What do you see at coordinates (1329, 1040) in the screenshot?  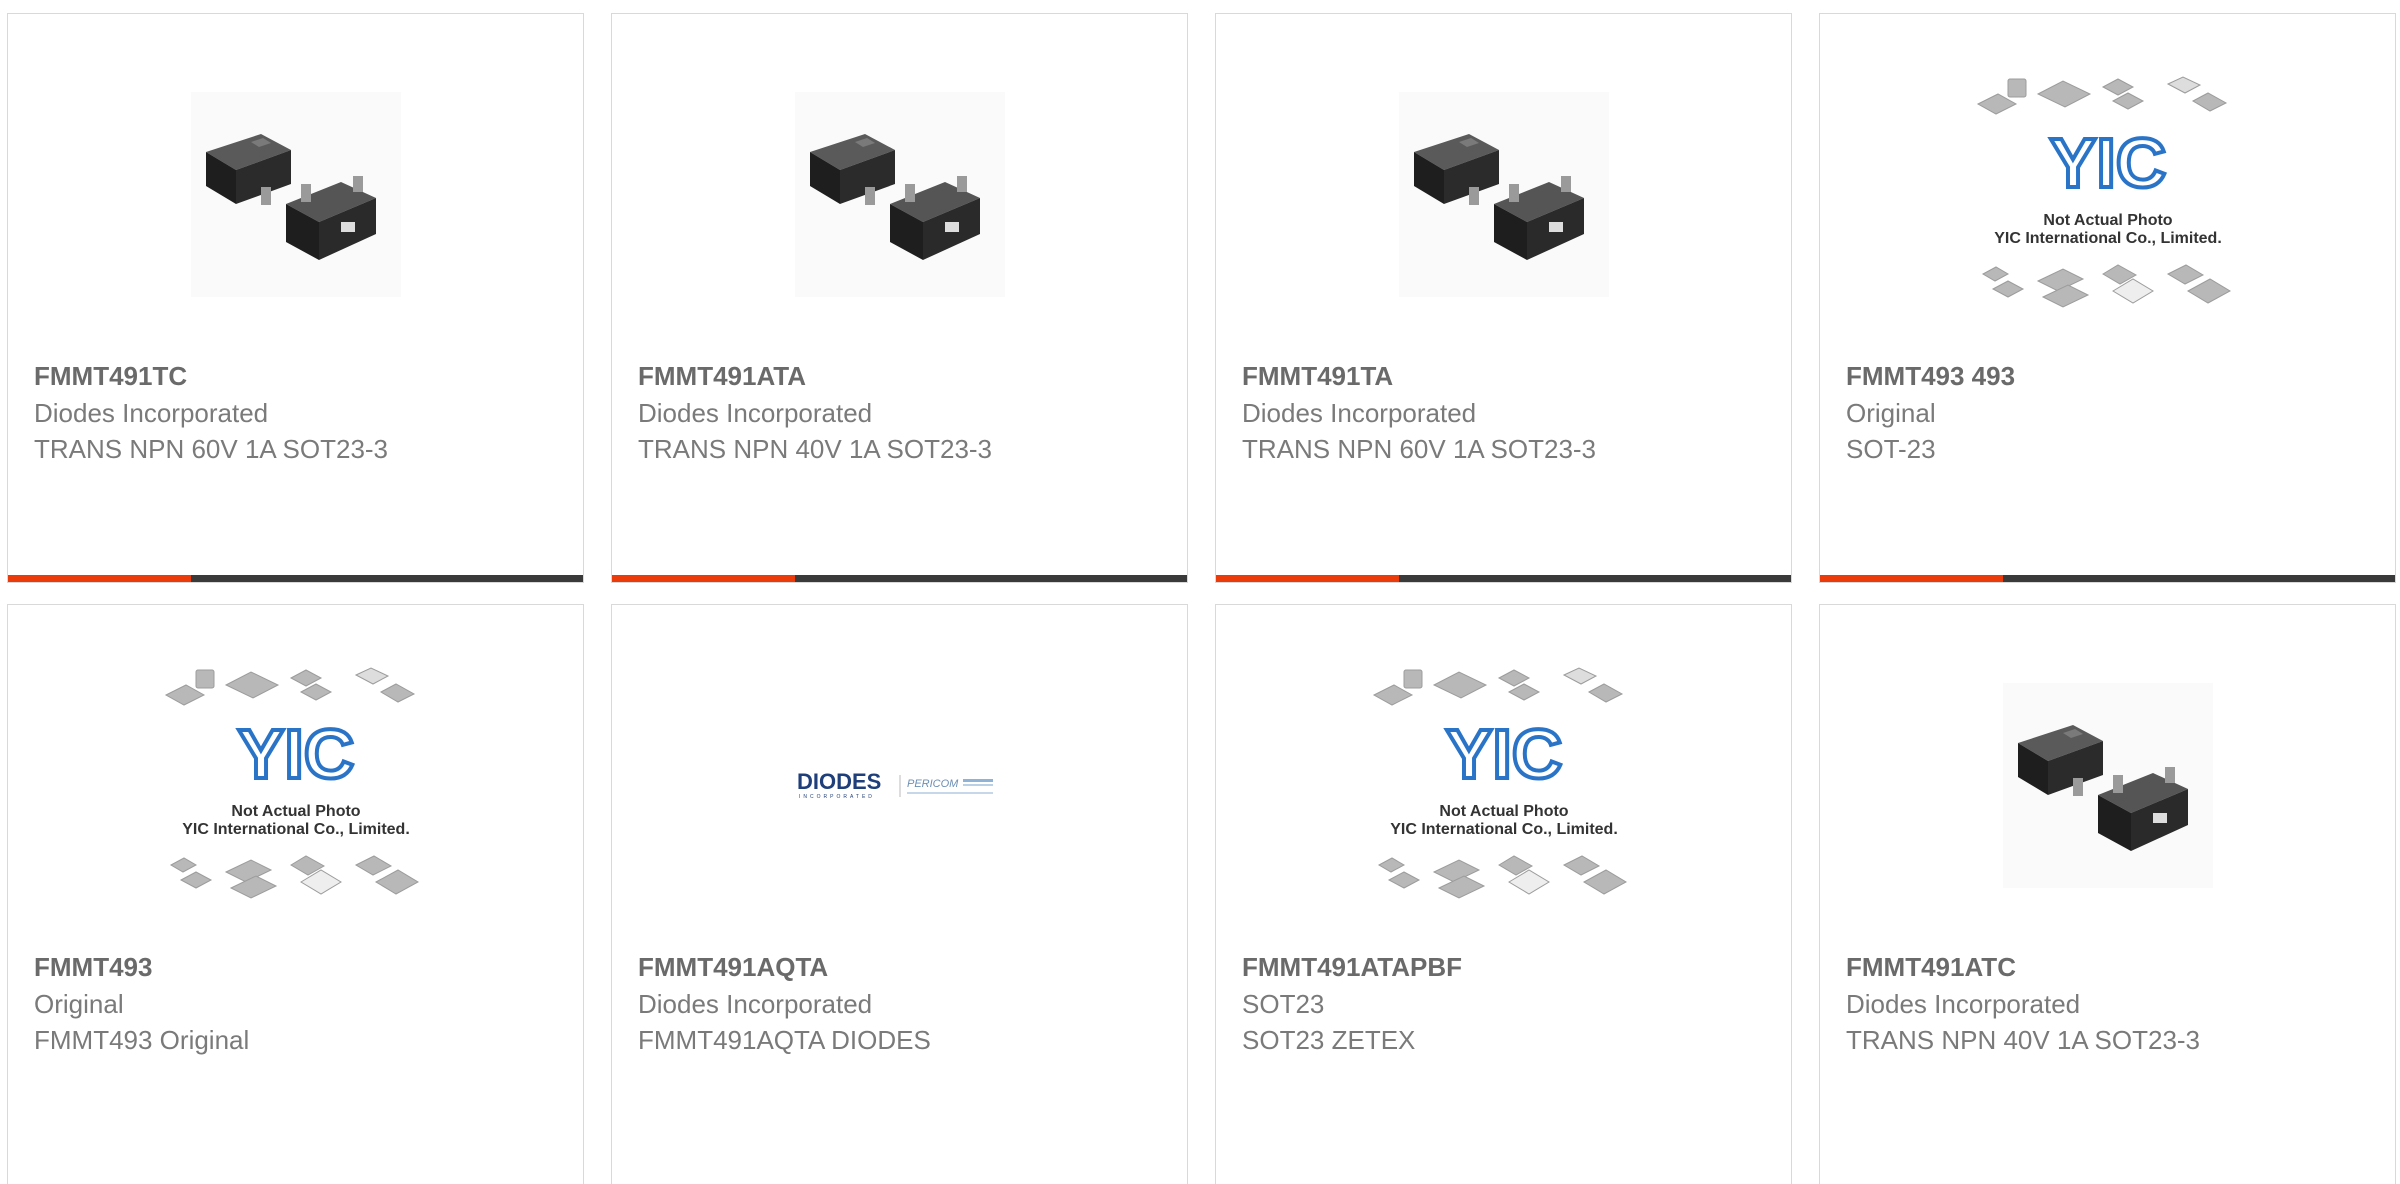 I see `description: SOT23 ZETEX` at bounding box center [1329, 1040].